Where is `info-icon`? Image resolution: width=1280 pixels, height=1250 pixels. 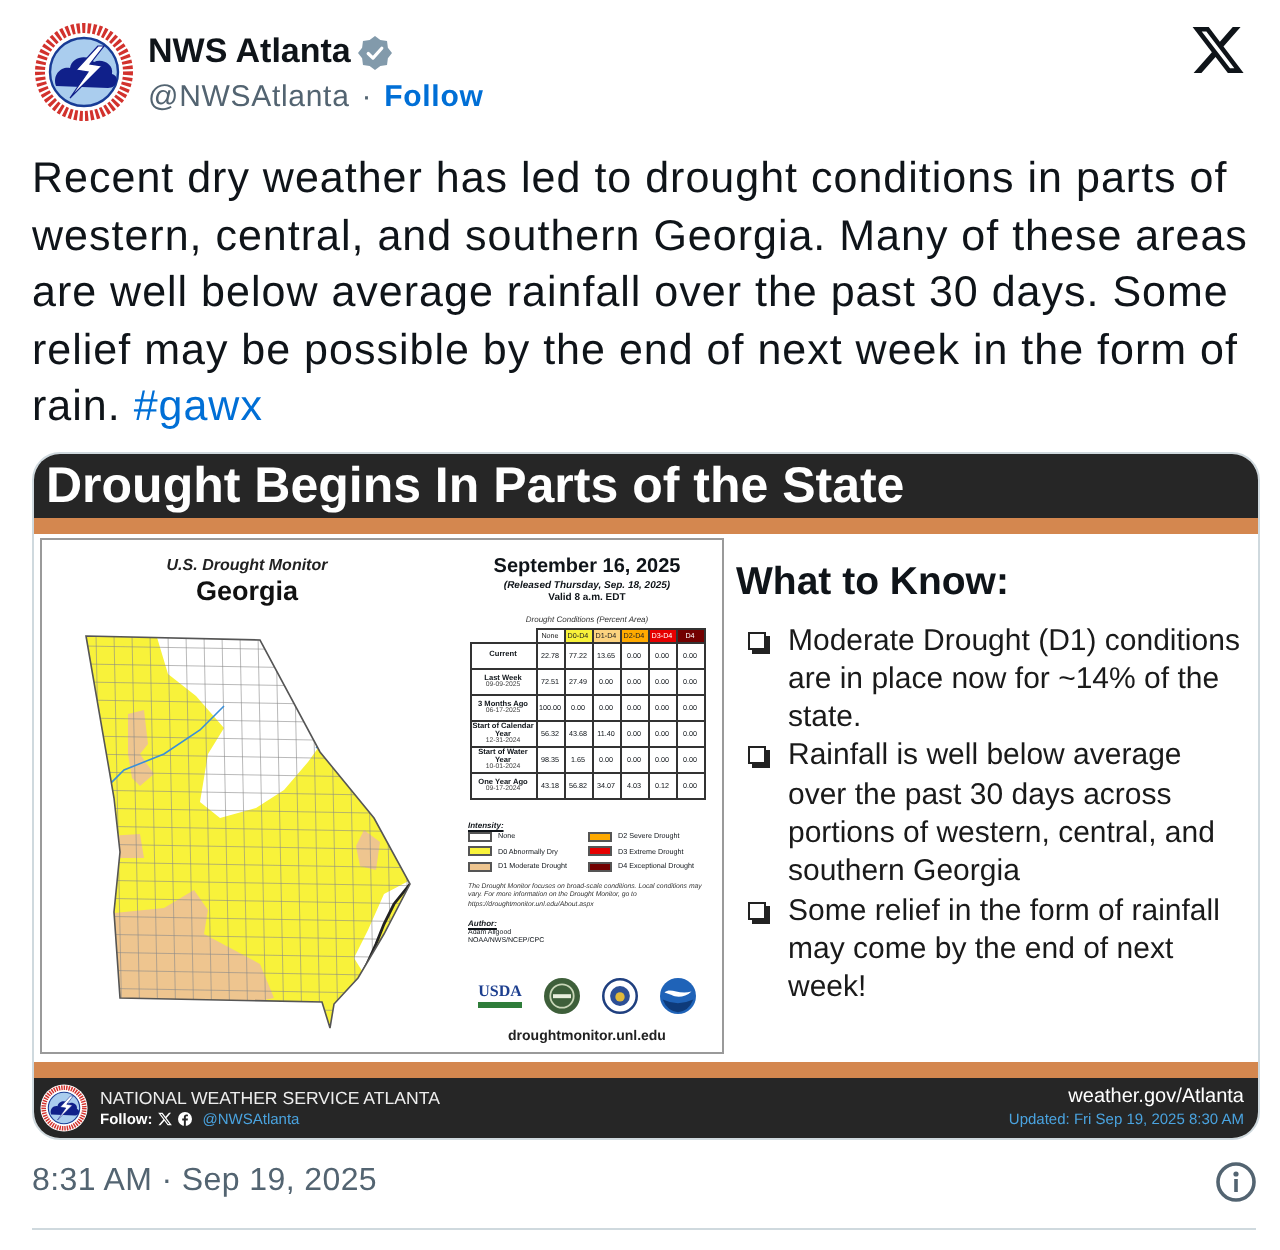
info-icon is located at coordinates (1236, 1181).